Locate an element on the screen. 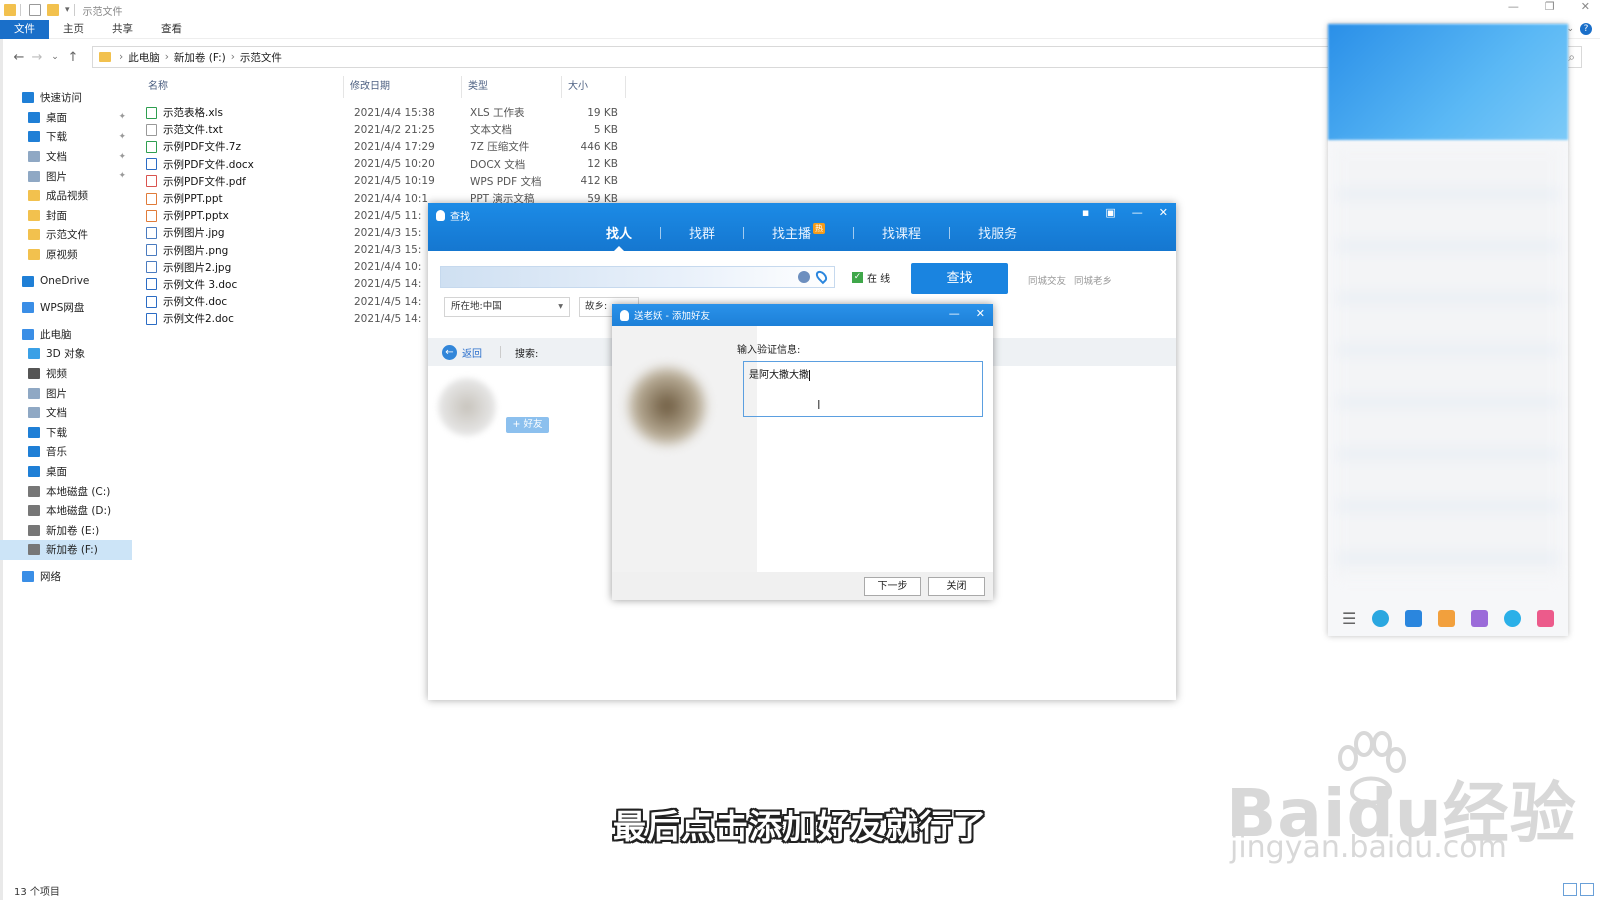 The image size is (1600, 900). breadcrumb-this-pc: 此电脑 is located at coordinates (144, 57).